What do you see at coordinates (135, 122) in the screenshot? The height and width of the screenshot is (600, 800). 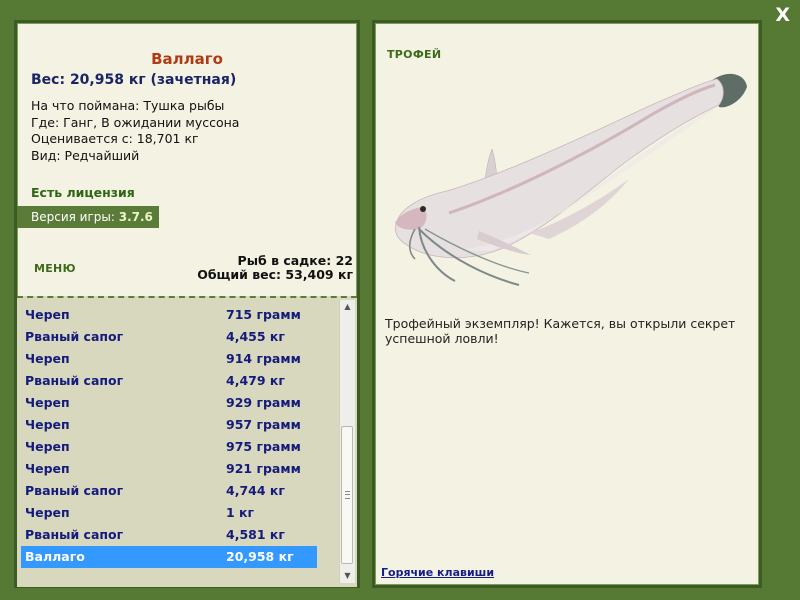 I see `location-line: Где: Ганг, В ожидании муссона` at bounding box center [135, 122].